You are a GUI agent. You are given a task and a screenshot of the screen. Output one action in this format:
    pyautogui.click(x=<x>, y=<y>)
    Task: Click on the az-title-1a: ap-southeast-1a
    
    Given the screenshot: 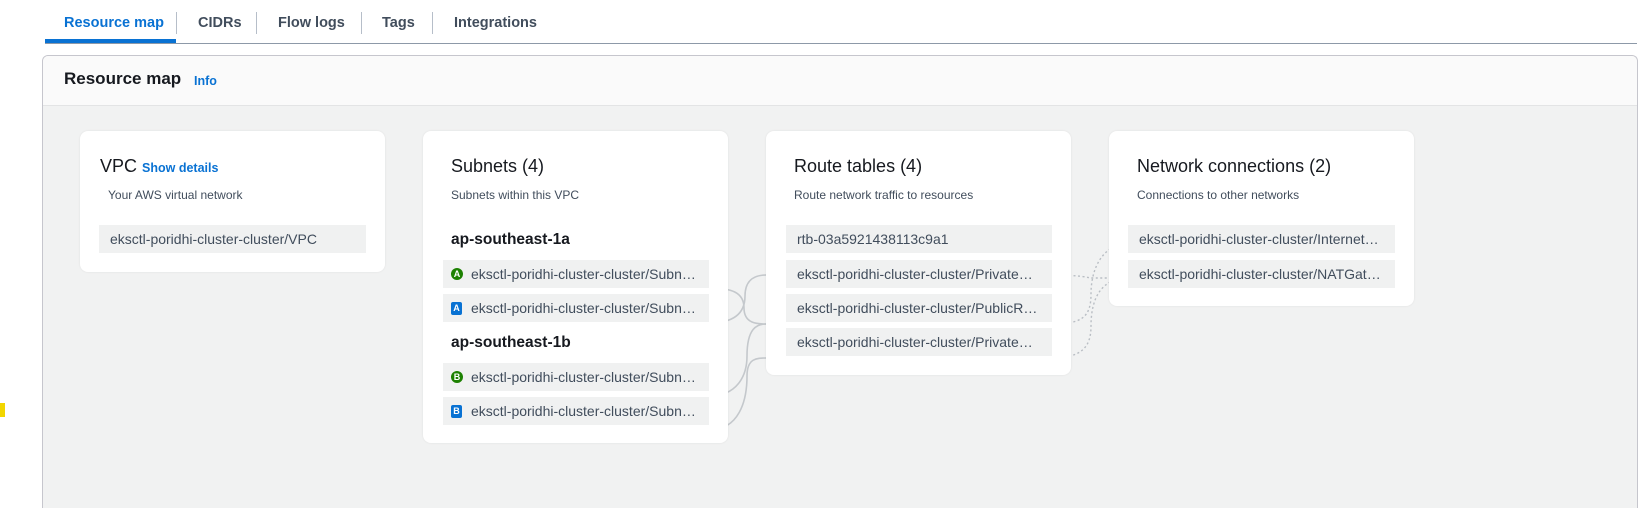 What is the action you would take?
    pyautogui.click(x=510, y=239)
    